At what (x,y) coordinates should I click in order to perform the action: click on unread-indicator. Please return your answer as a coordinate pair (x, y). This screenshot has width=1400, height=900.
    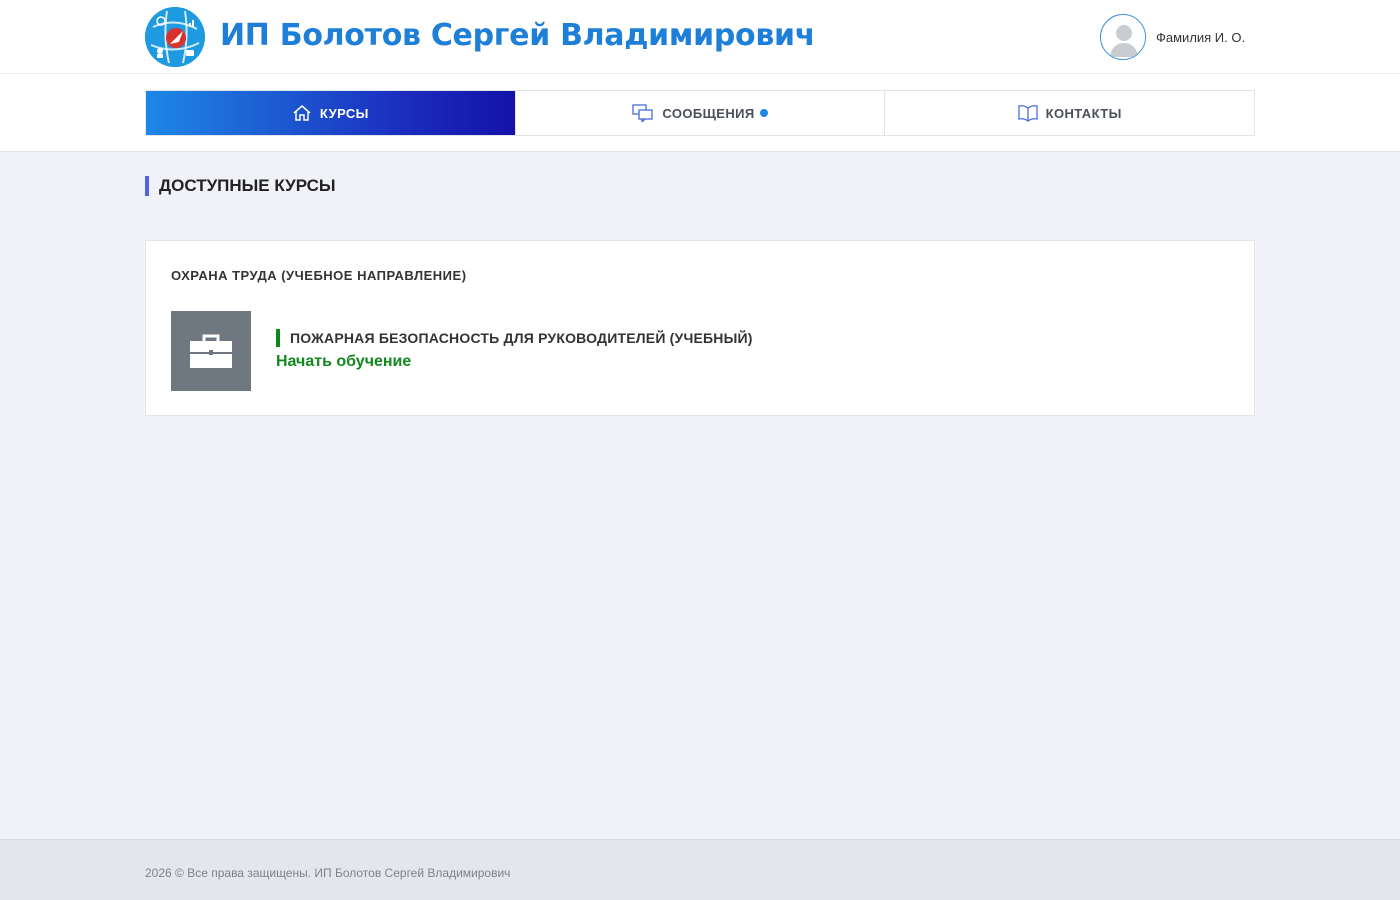
    Looking at the image, I should click on (763, 113).